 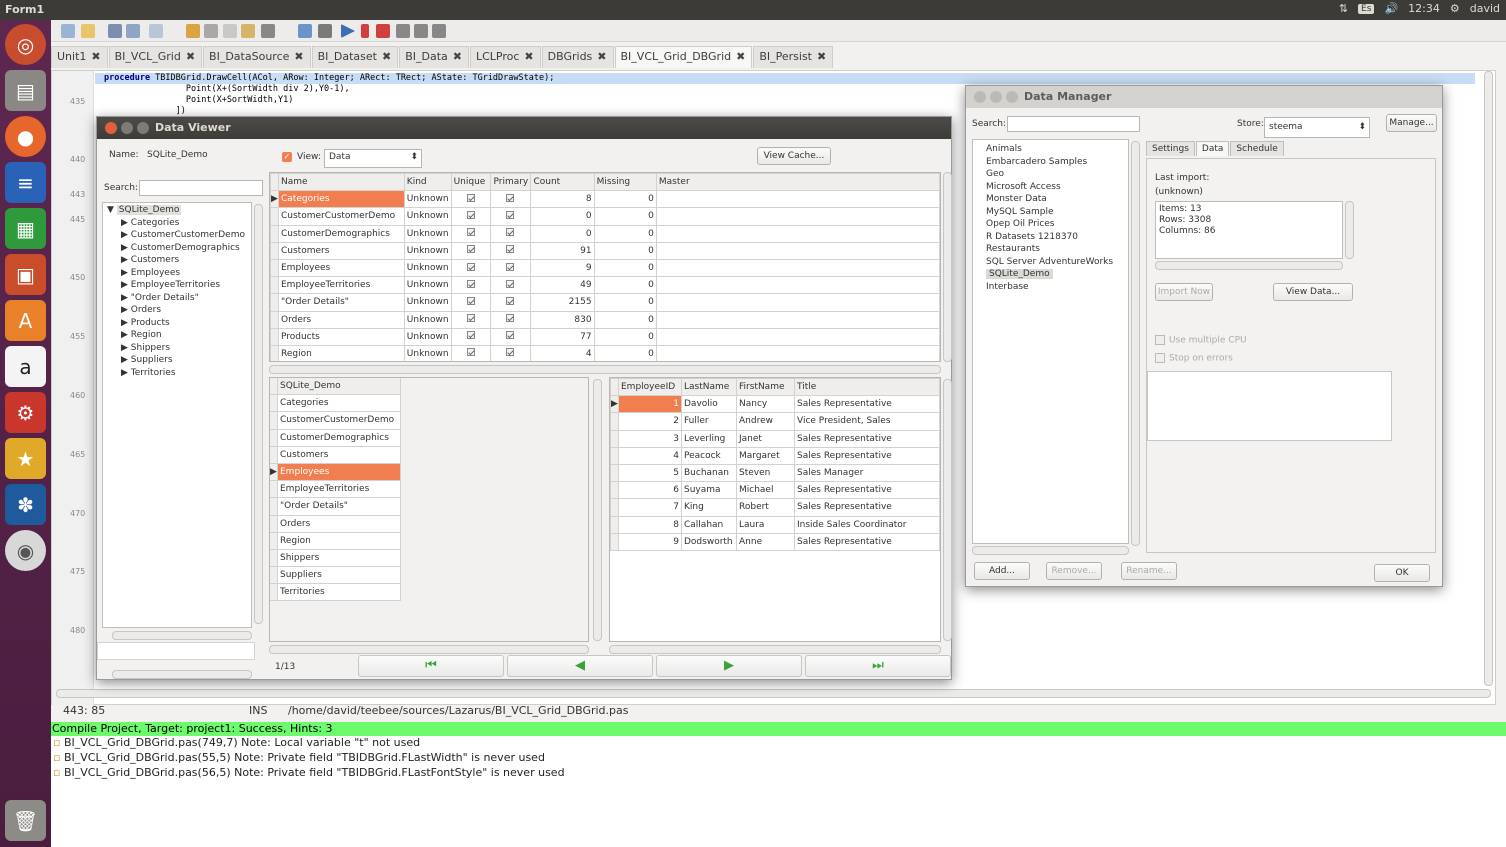 What do you see at coordinates (25, 412) in the screenshot?
I see `system-settings-icon: ⚙` at bounding box center [25, 412].